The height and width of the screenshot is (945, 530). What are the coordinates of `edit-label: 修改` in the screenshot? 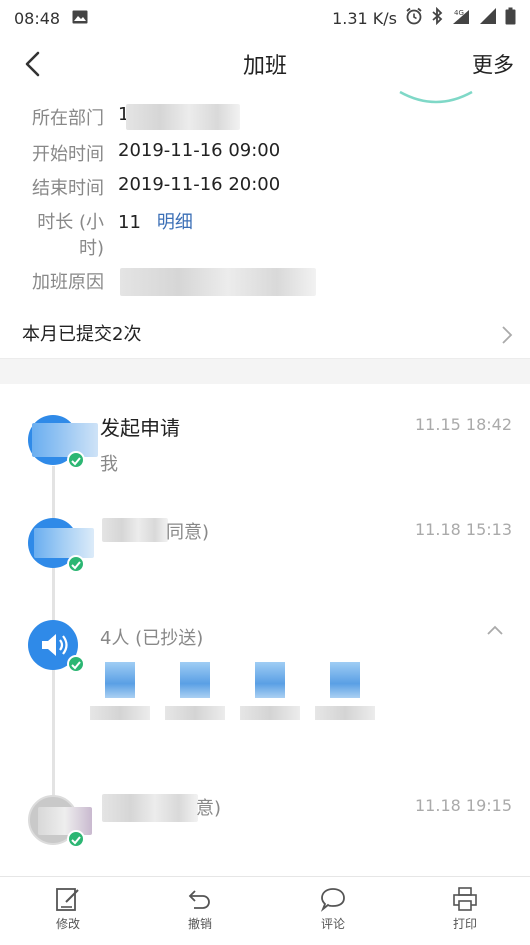 It's located at (67, 924).